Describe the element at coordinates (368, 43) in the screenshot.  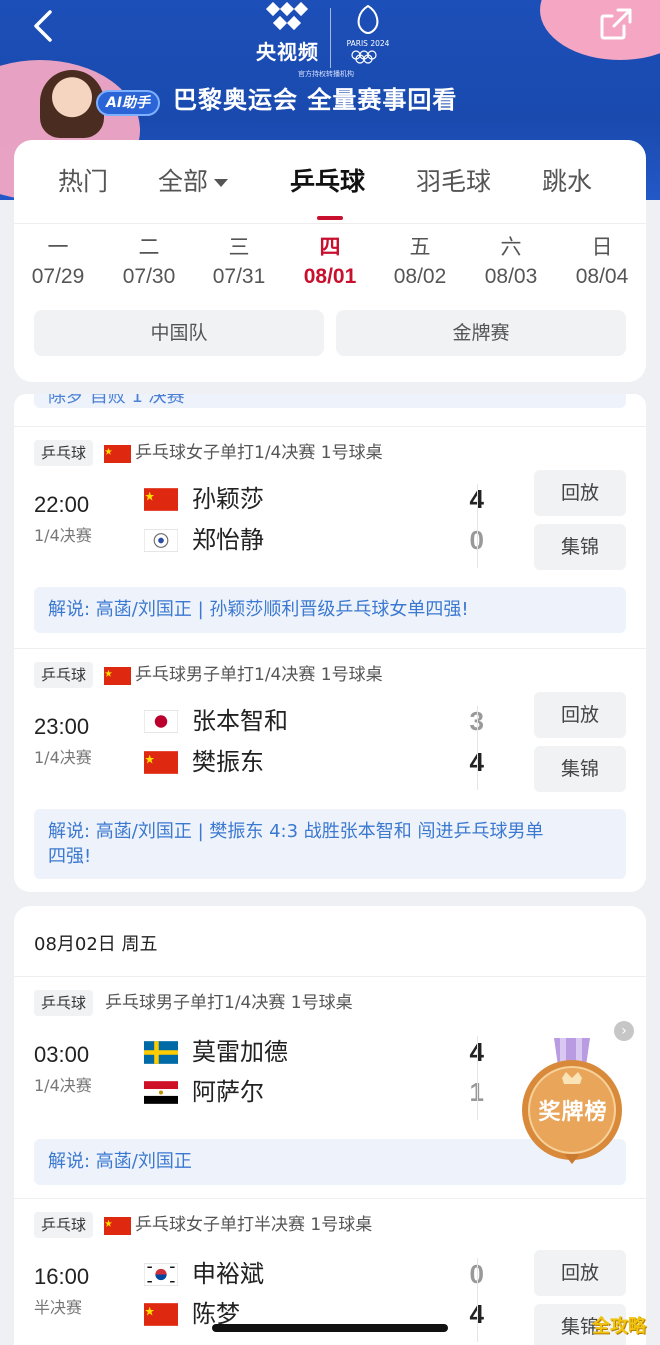
I see `paris-label: PARIS 2024` at that location.